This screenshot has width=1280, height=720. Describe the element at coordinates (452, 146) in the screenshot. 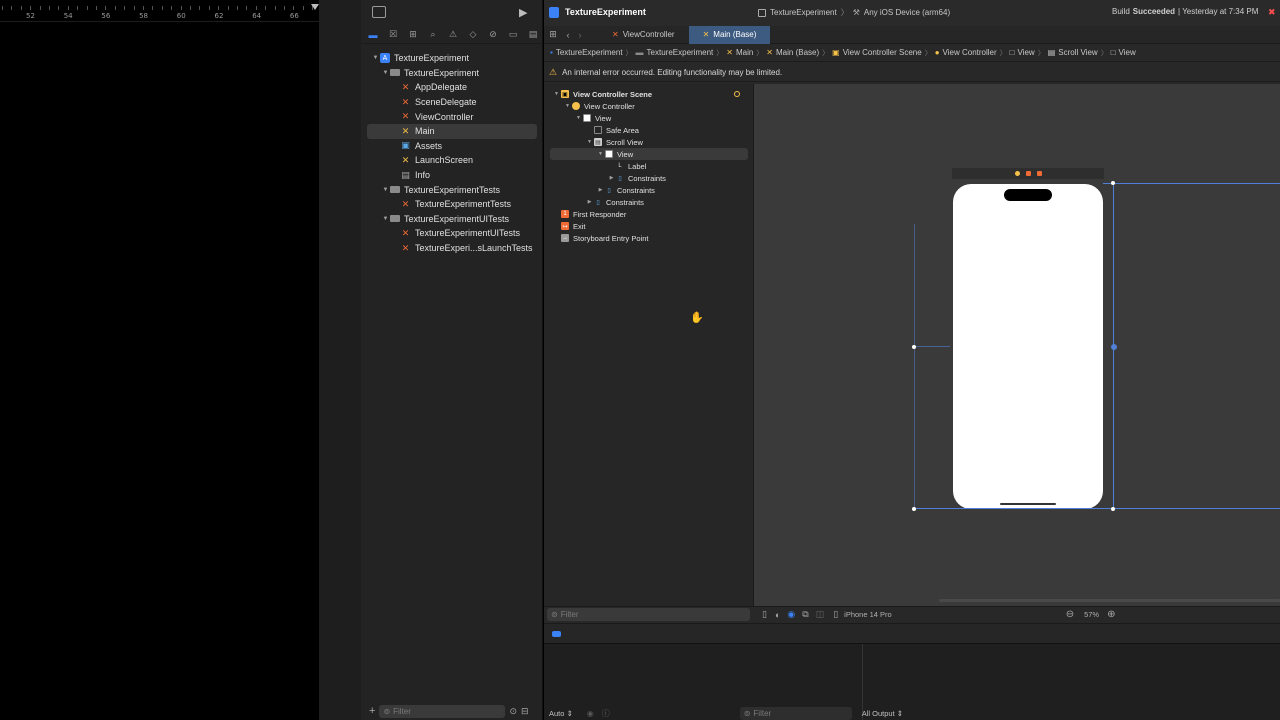

I see `navigator-item: ▣ Assets` at that location.